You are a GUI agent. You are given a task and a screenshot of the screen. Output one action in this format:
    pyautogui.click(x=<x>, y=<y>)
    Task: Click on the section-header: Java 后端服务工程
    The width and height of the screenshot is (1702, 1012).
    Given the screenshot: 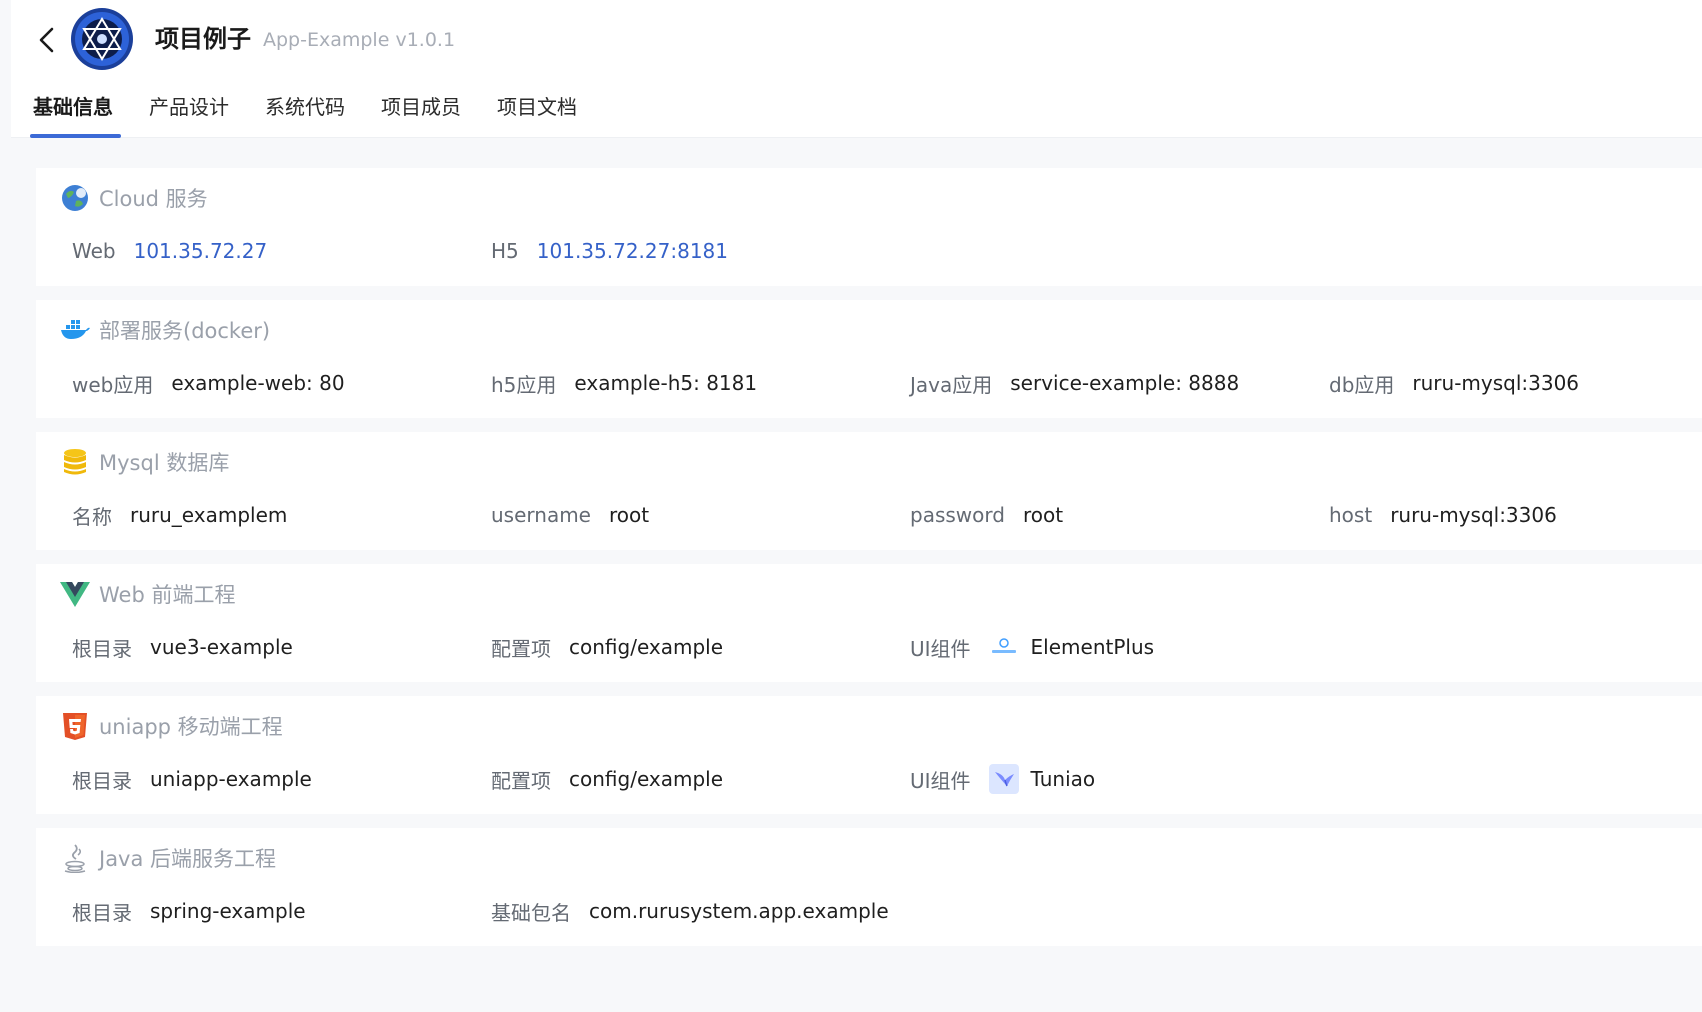 What is the action you would take?
    pyautogui.click(x=168, y=858)
    